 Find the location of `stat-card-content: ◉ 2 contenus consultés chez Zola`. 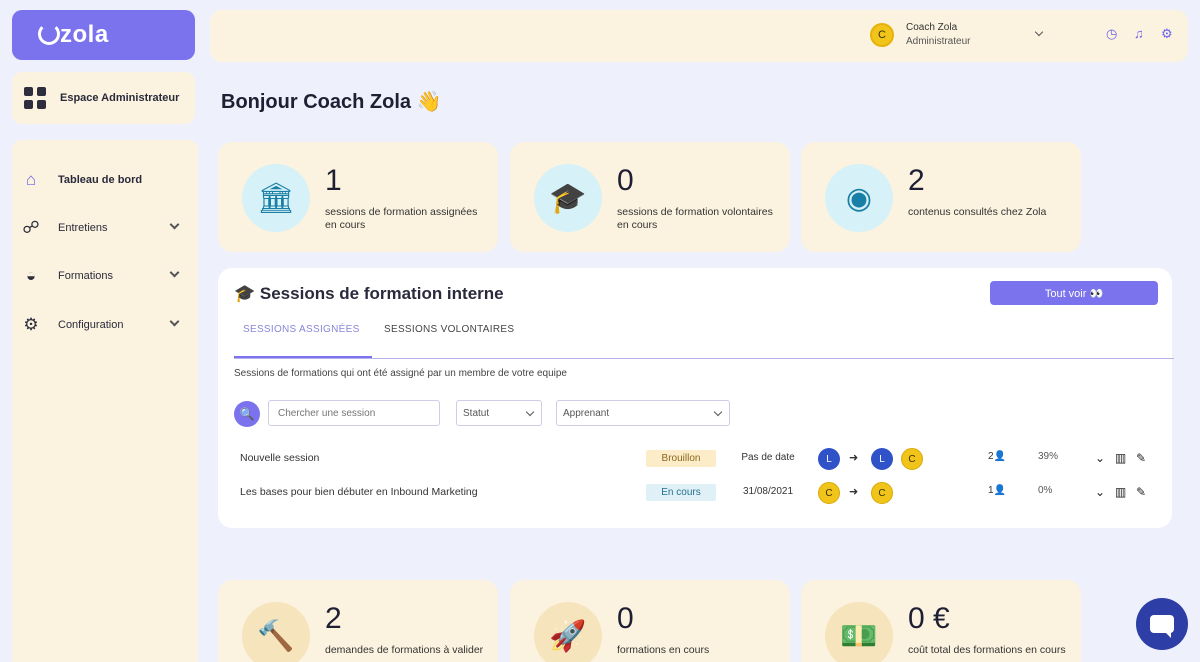

stat-card-content: ◉ 2 contenus consultés chez Zola is located at coordinates (941, 197).